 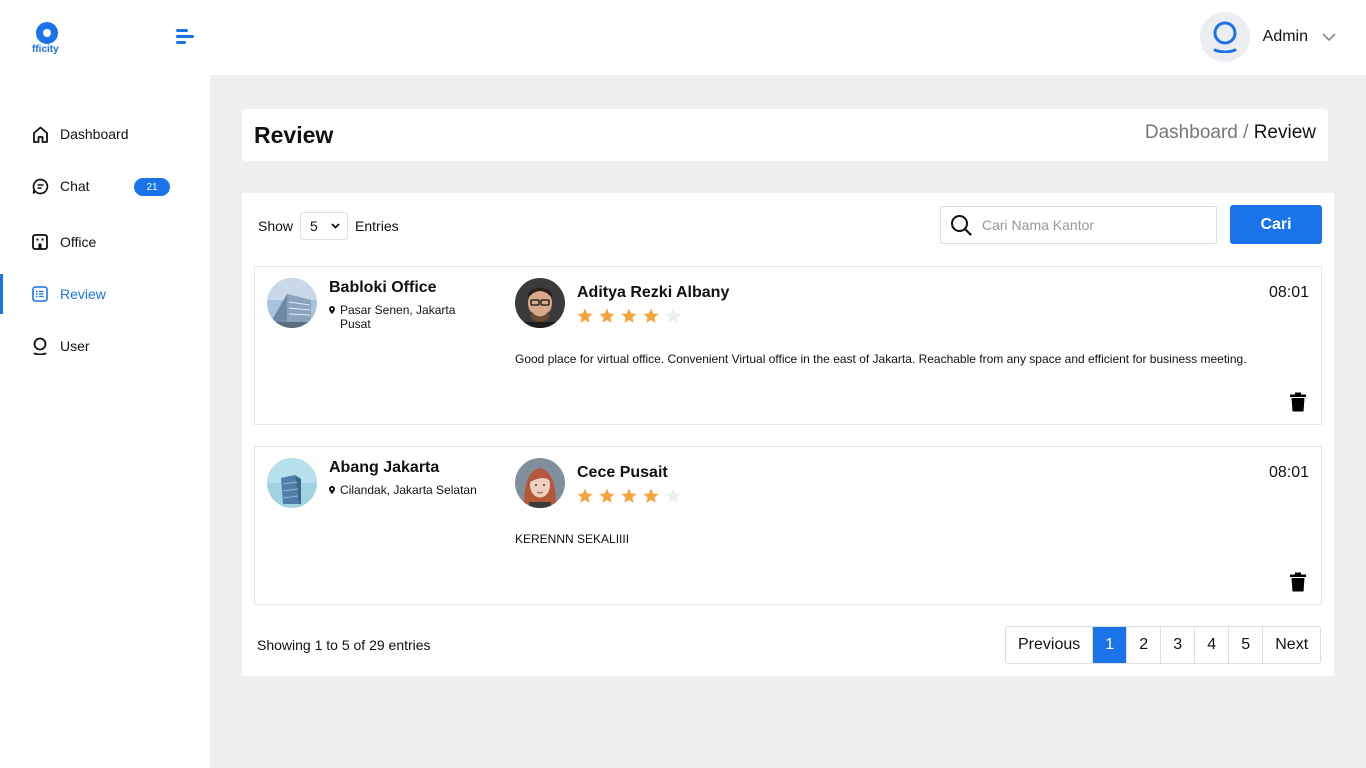 What do you see at coordinates (344, 645) in the screenshot?
I see `entries-summary: Showing 1 to 5 of 29 entries` at bounding box center [344, 645].